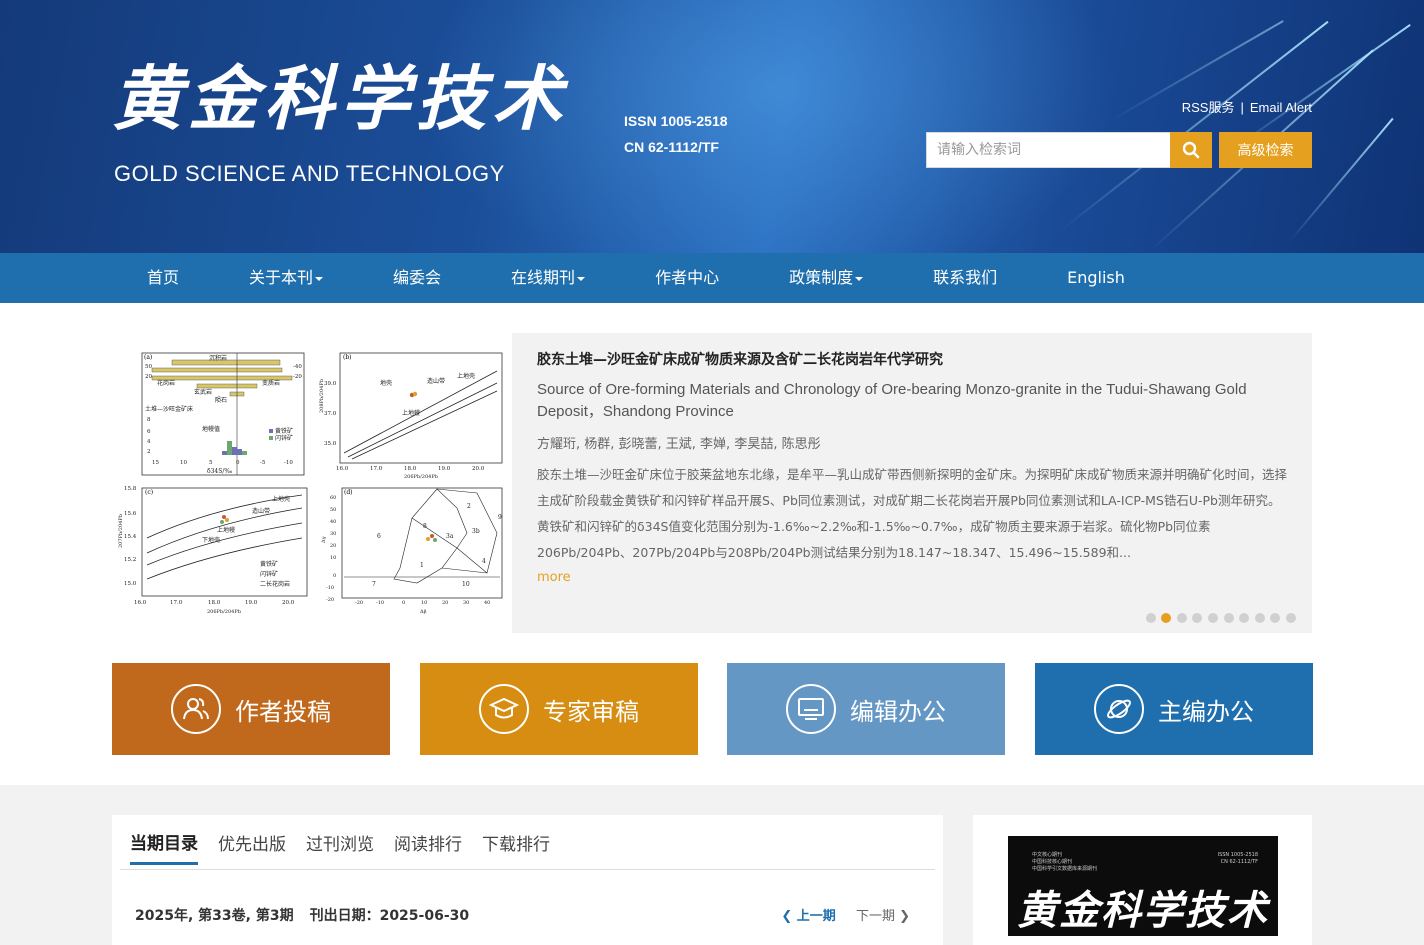 The image size is (1424, 945). Describe the element at coordinates (130, 489) in the screenshot. I see `y-tick: 15.8` at that location.